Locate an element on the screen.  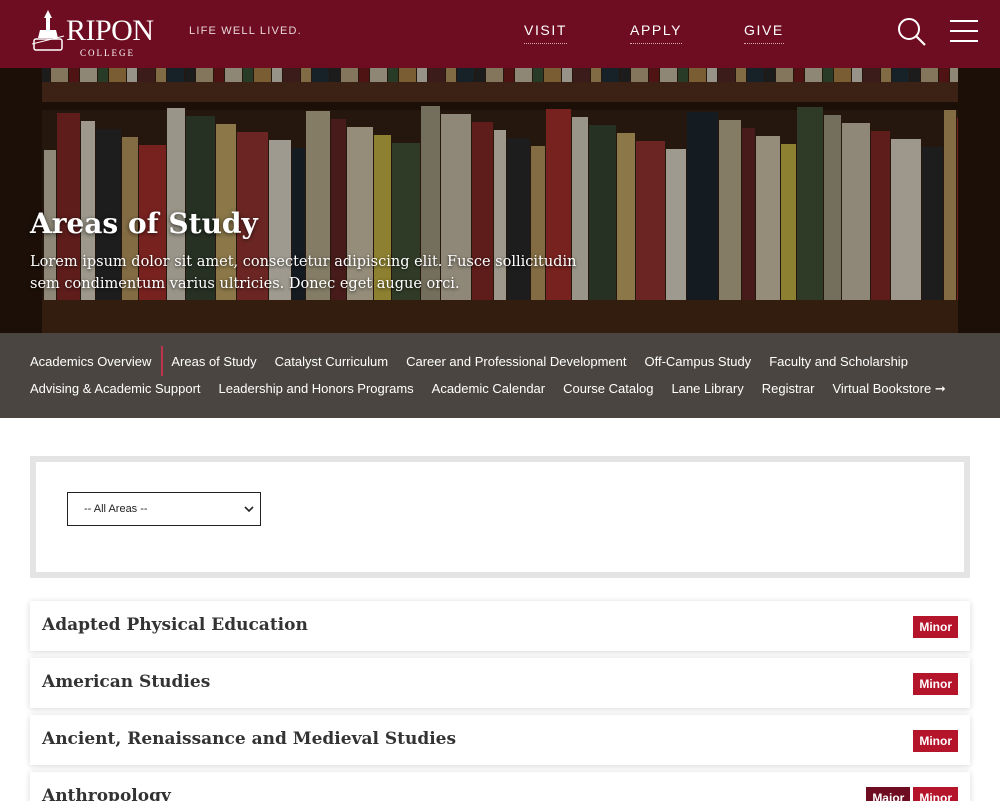
search-button is located at coordinates (912, 32).